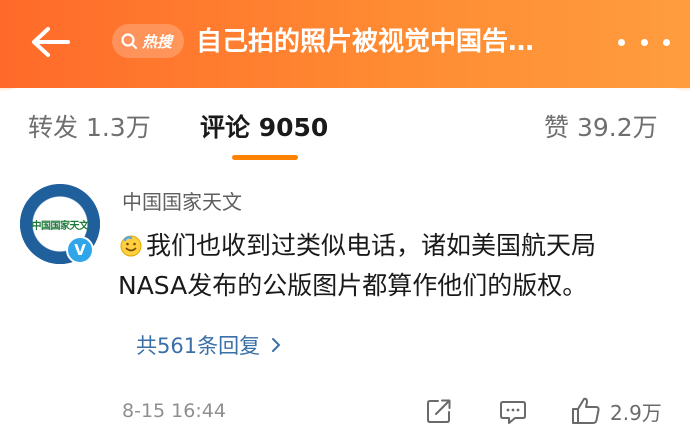 Image resolution: width=690 pixels, height=435 pixels. Describe the element at coordinates (198, 346) in the screenshot. I see `replies-label: 共561条回复` at that location.